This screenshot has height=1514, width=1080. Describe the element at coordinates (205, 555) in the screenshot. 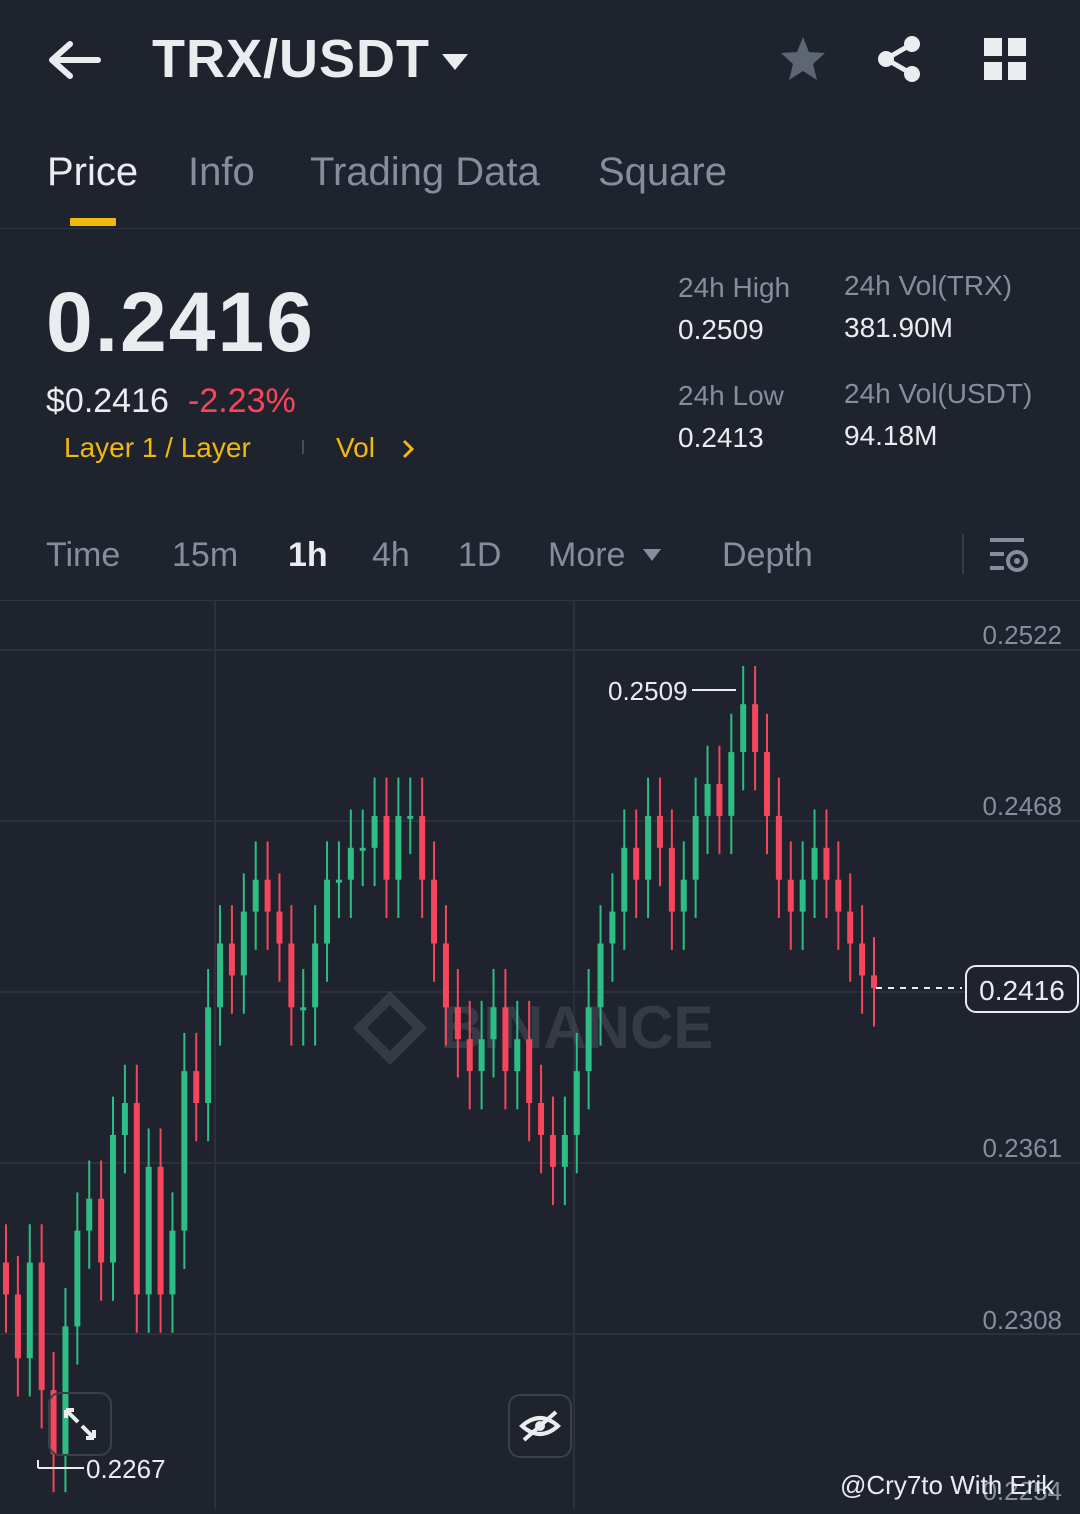

I see `interval-15m: 15m` at that location.